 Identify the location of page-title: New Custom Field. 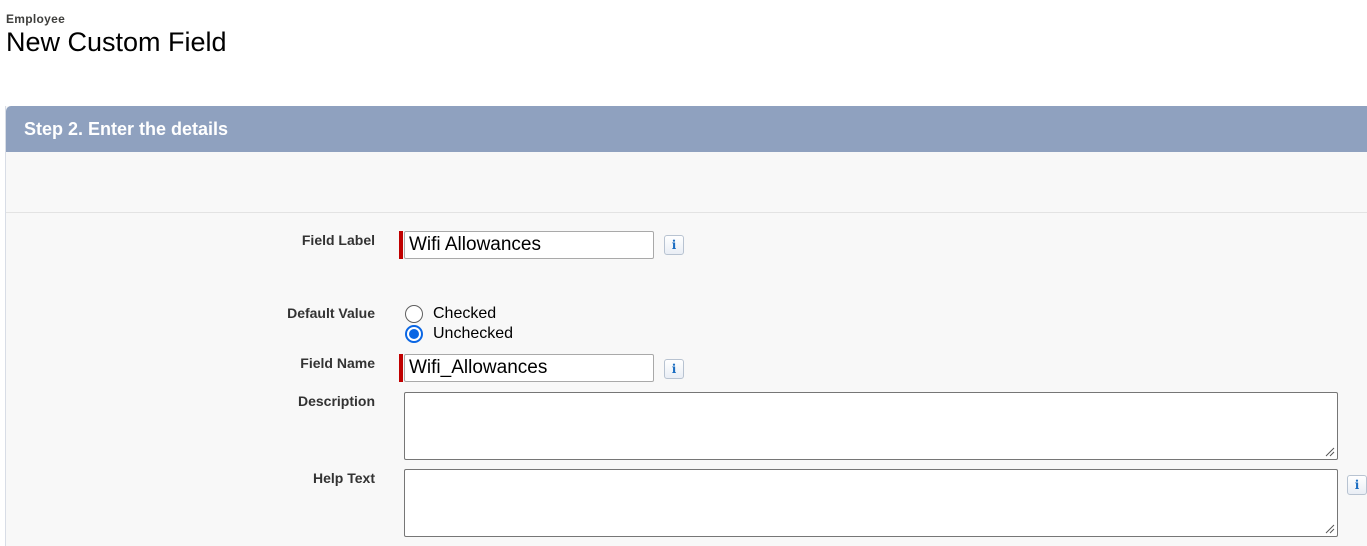
(116, 42).